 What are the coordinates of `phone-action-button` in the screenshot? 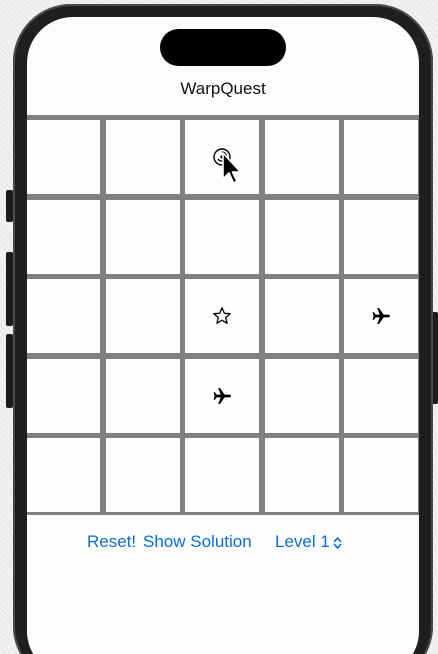 It's located at (9, 206).